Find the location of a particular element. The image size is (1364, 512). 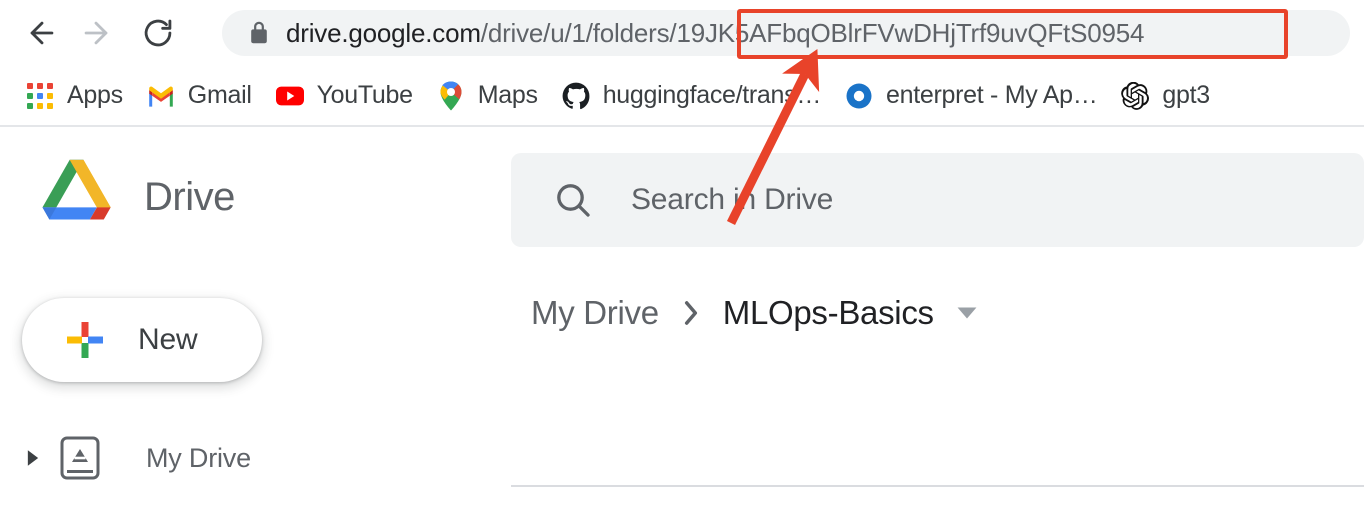

url-host: drive.google.com is located at coordinates (383, 32).